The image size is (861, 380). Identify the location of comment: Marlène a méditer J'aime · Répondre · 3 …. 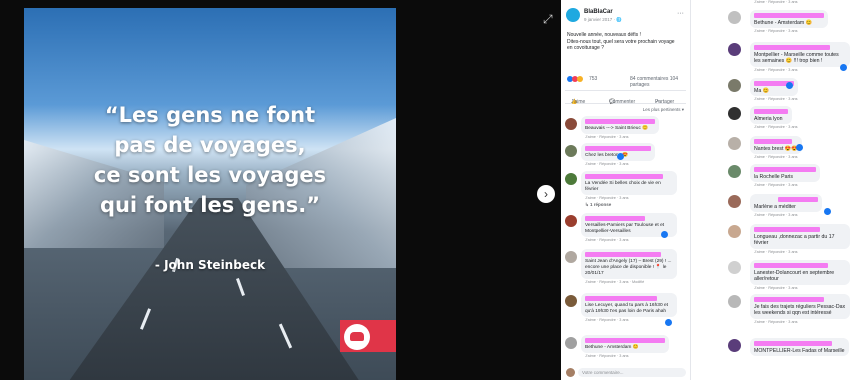
(776, 209).